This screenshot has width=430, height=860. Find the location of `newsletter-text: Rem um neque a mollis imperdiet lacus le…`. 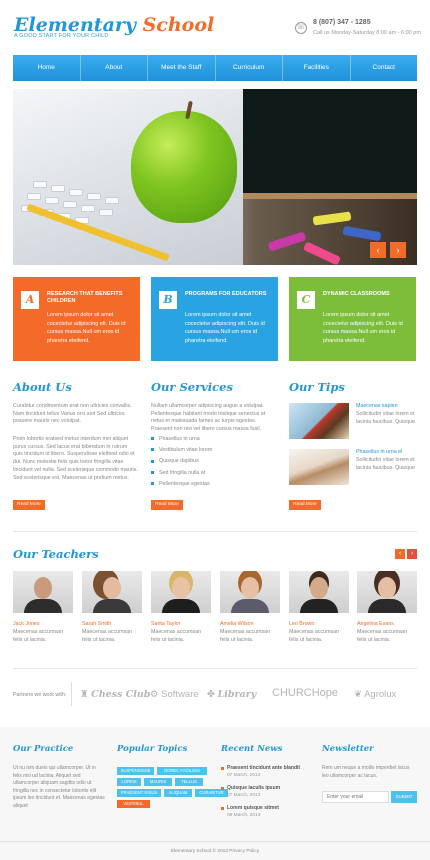

newsletter-text: Rem um neque a mollis imperdiet lacus le… is located at coordinates (366, 772).